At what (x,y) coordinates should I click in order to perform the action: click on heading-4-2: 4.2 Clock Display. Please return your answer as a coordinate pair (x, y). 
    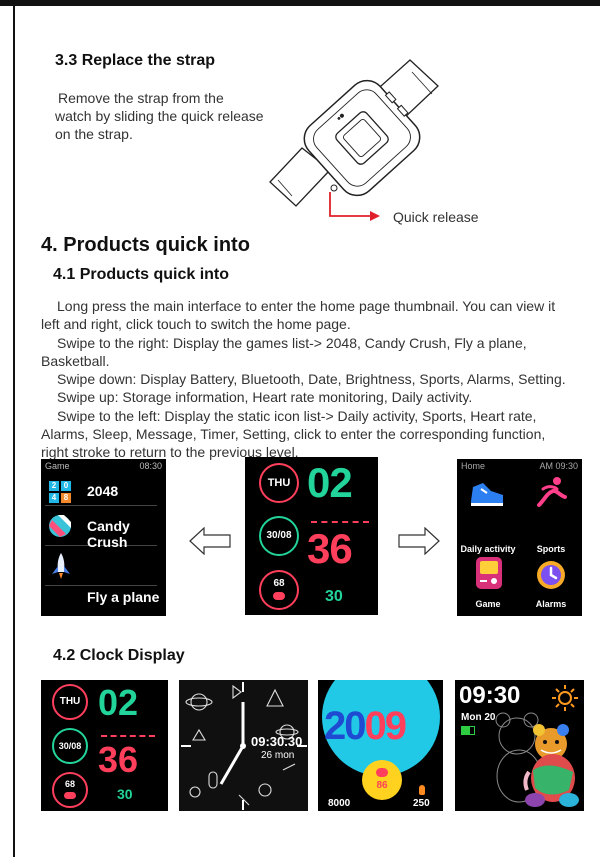
    Looking at the image, I should click on (119, 655).